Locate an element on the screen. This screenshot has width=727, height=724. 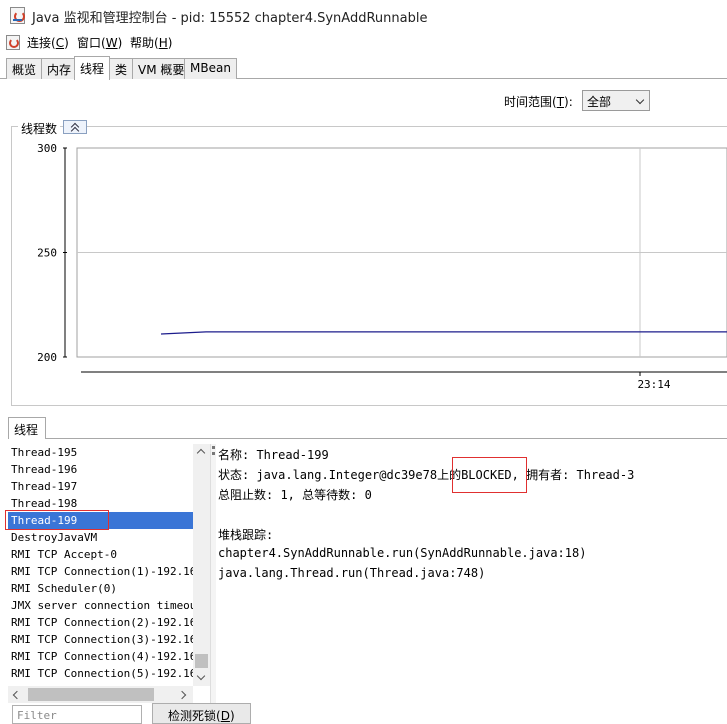
time-range-value: 全部 is located at coordinates (599, 102).